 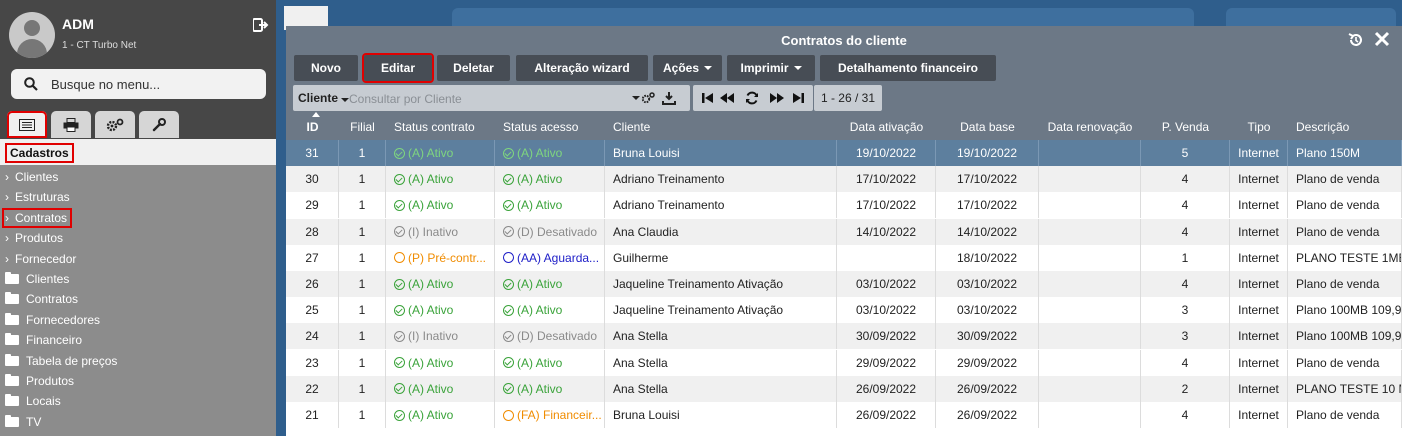 What do you see at coordinates (848, 98) in the screenshot?
I see `pager-info: 1 - 26 / 31` at bounding box center [848, 98].